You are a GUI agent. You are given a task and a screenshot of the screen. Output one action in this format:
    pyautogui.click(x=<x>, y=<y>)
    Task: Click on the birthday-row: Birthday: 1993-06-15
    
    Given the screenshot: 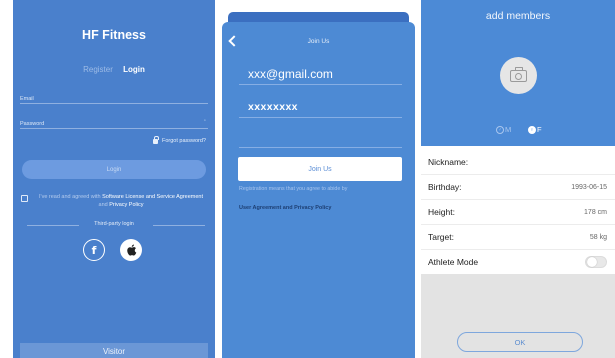 What is the action you would take?
    pyautogui.click(x=518, y=187)
    